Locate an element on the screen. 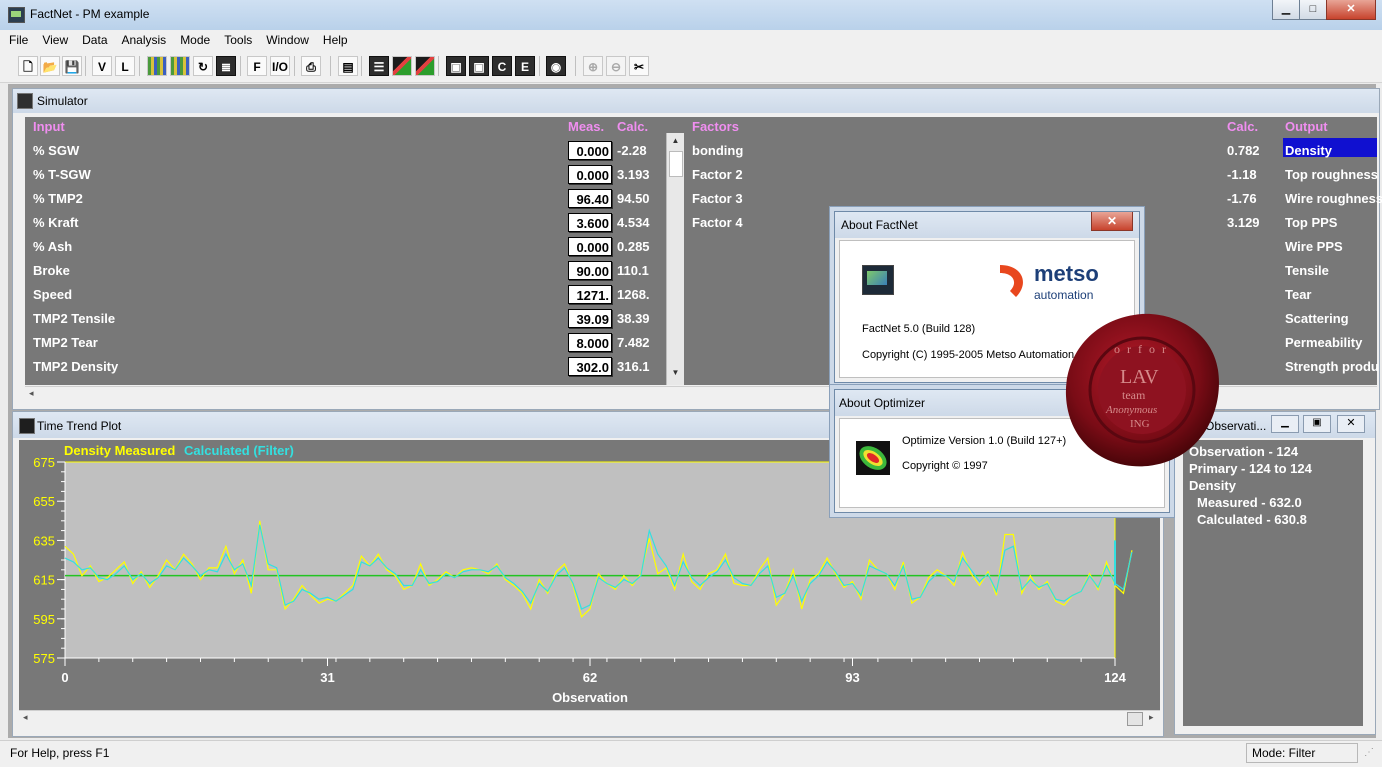 This screenshot has width=1382, height=767. output-label: Tear is located at coordinates (1298, 294).